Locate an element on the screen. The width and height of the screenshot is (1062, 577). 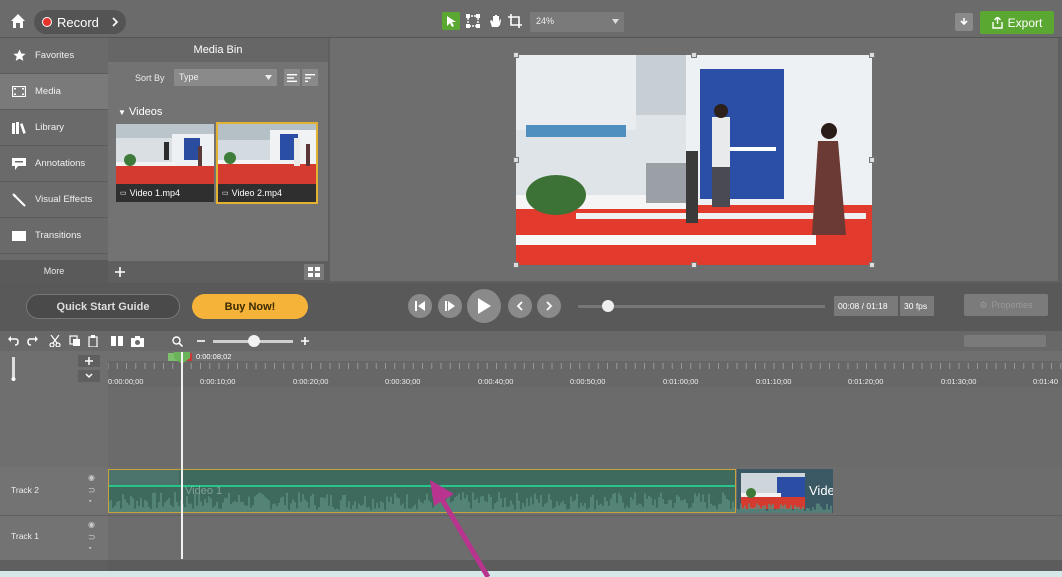
film-icon is located at coordinates (19, 92).